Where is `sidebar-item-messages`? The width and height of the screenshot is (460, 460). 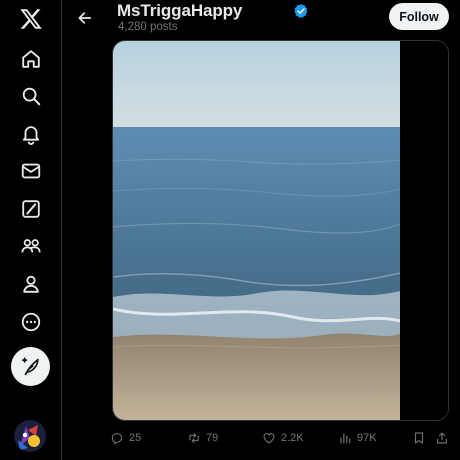
sidebar-item-messages is located at coordinates (31, 171).